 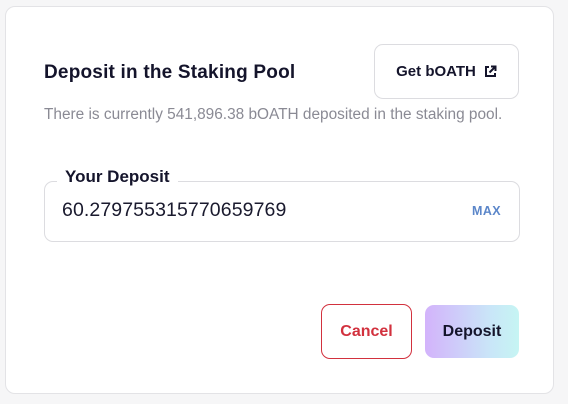 What do you see at coordinates (436, 71) in the screenshot?
I see `get-boath-label: Get bOATH` at bounding box center [436, 71].